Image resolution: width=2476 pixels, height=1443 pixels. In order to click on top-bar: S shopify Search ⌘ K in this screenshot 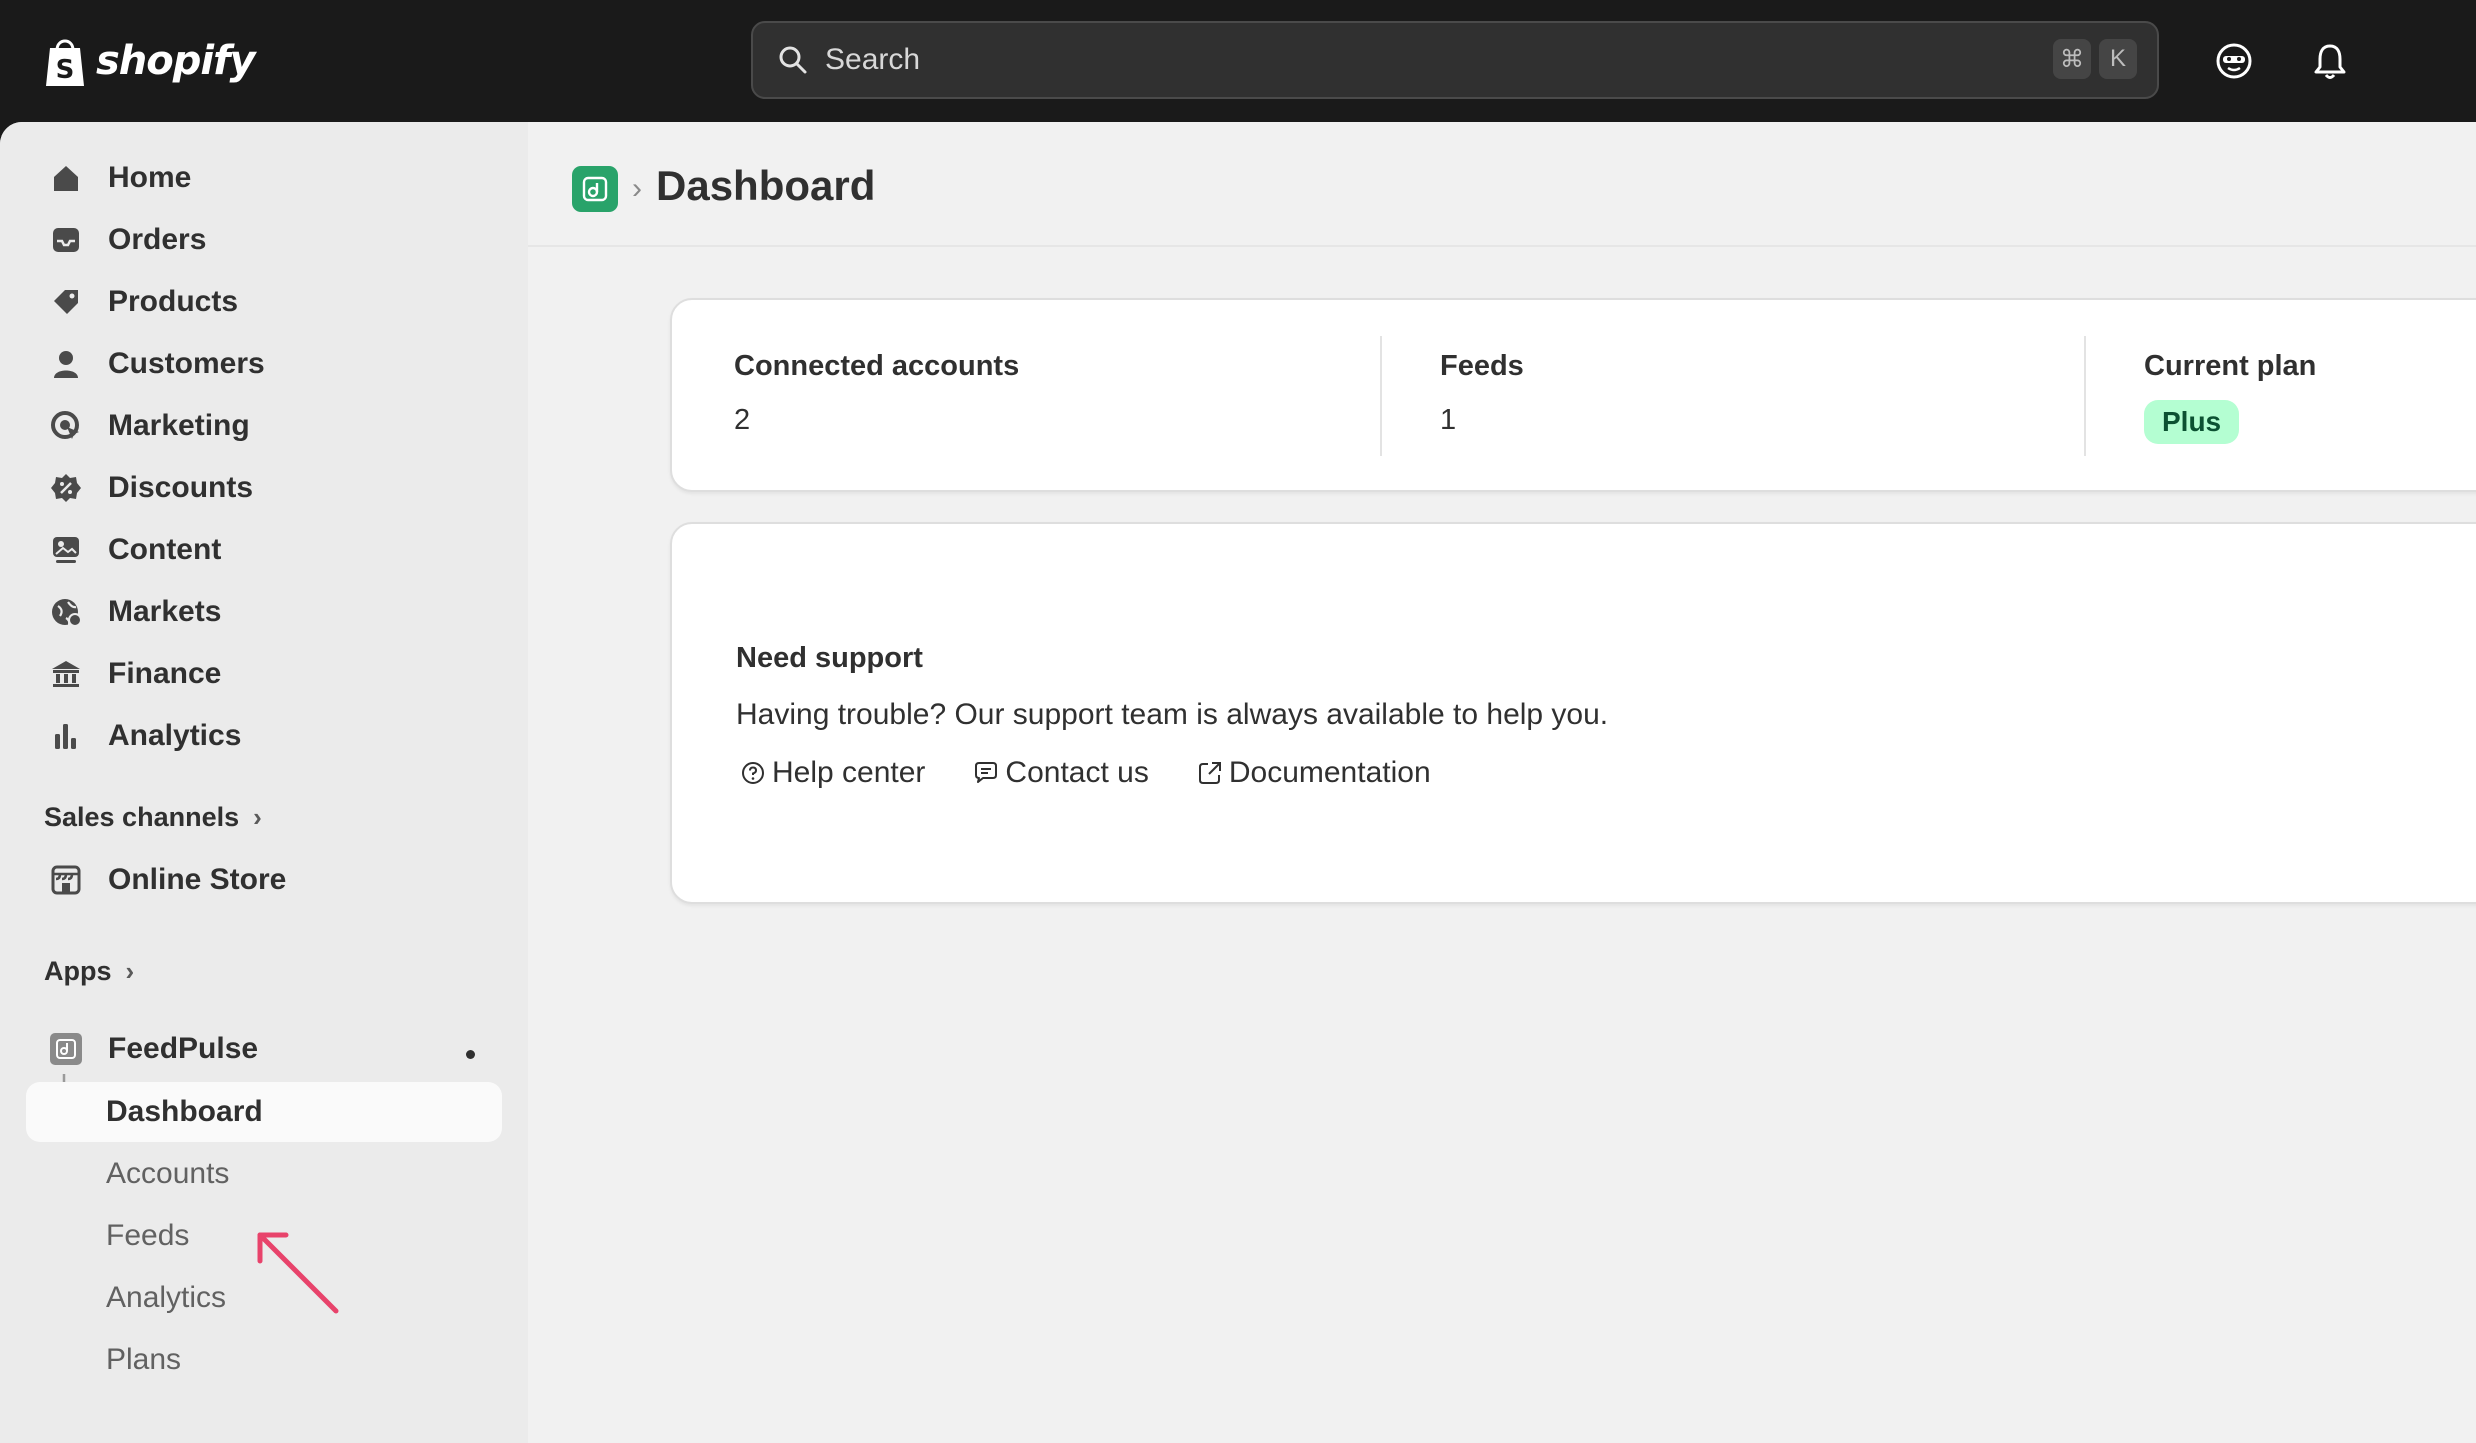, I will do `click(1238, 61)`.